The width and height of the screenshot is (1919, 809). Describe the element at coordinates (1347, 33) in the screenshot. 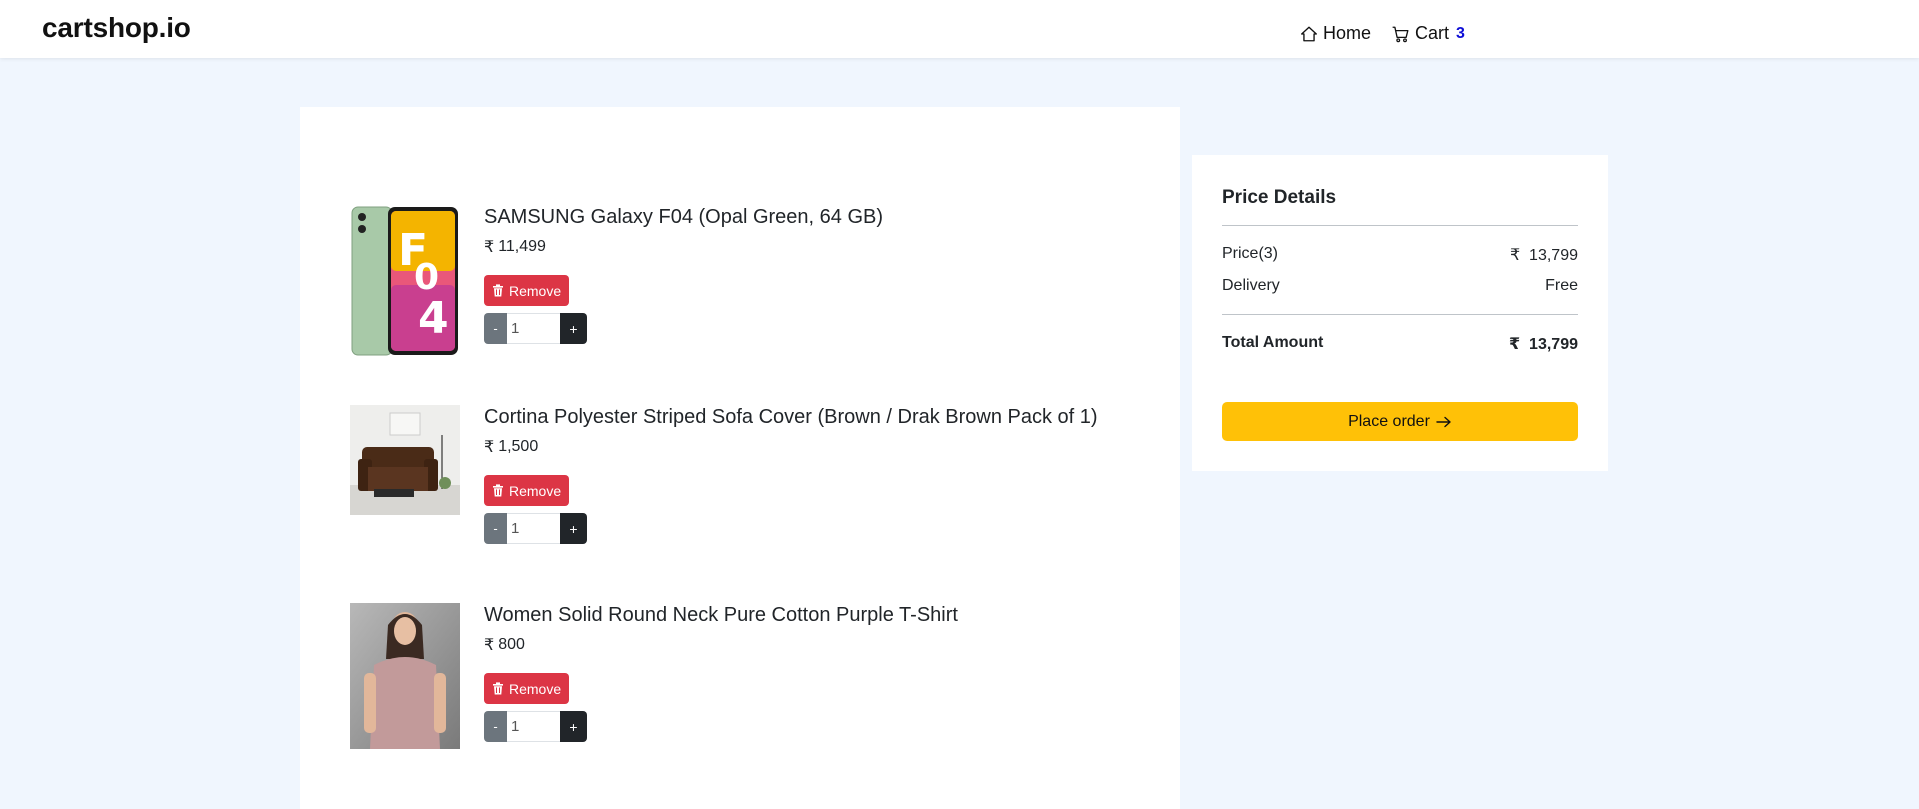

I see `home-label: Home` at that location.